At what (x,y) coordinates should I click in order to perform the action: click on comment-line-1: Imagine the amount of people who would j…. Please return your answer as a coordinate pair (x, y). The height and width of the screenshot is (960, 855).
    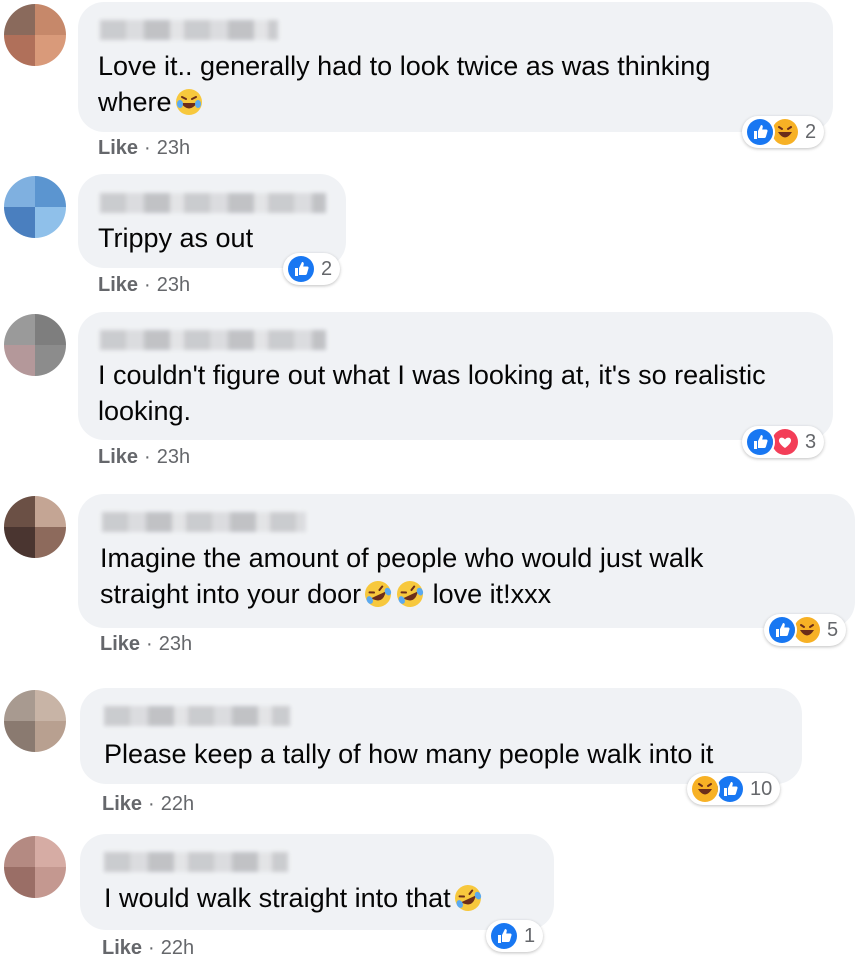
    Looking at the image, I should click on (402, 558).